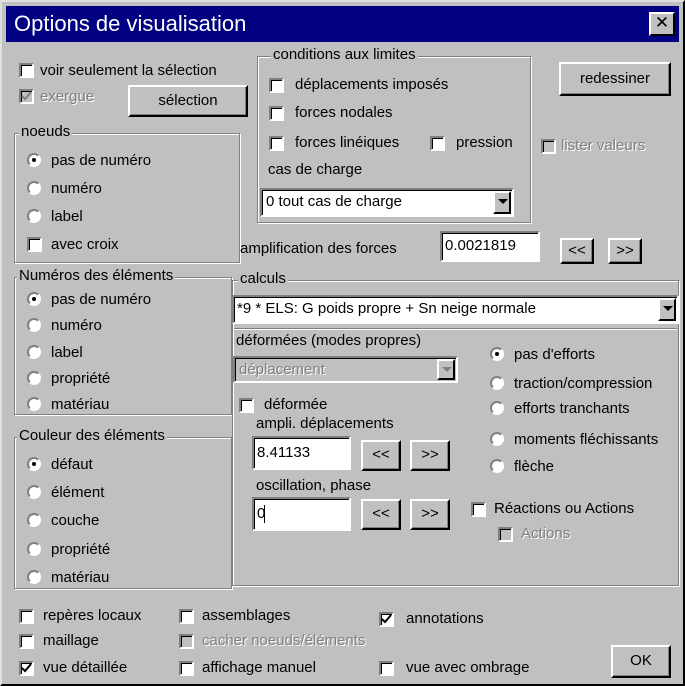  What do you see at coordinates (34, 520) in the screenshot?
I see `couleur-radio-couche` at bounding box center [34, 520].